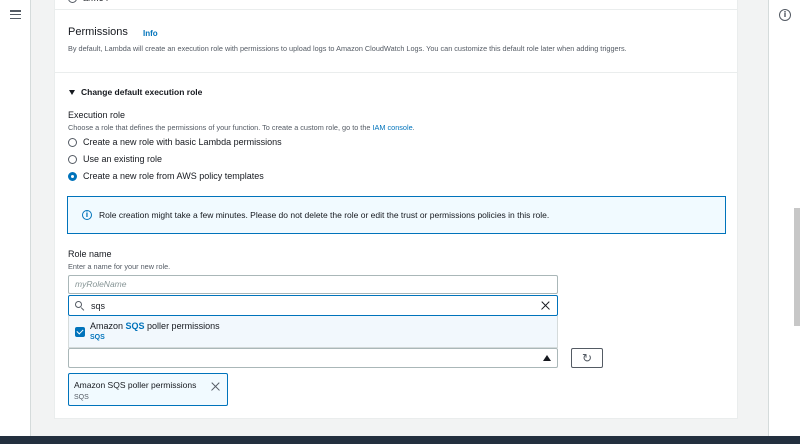 This screenshot has height=444, width=800. I want to click on role-option-existing: Use an existing role, so click(115, 159).